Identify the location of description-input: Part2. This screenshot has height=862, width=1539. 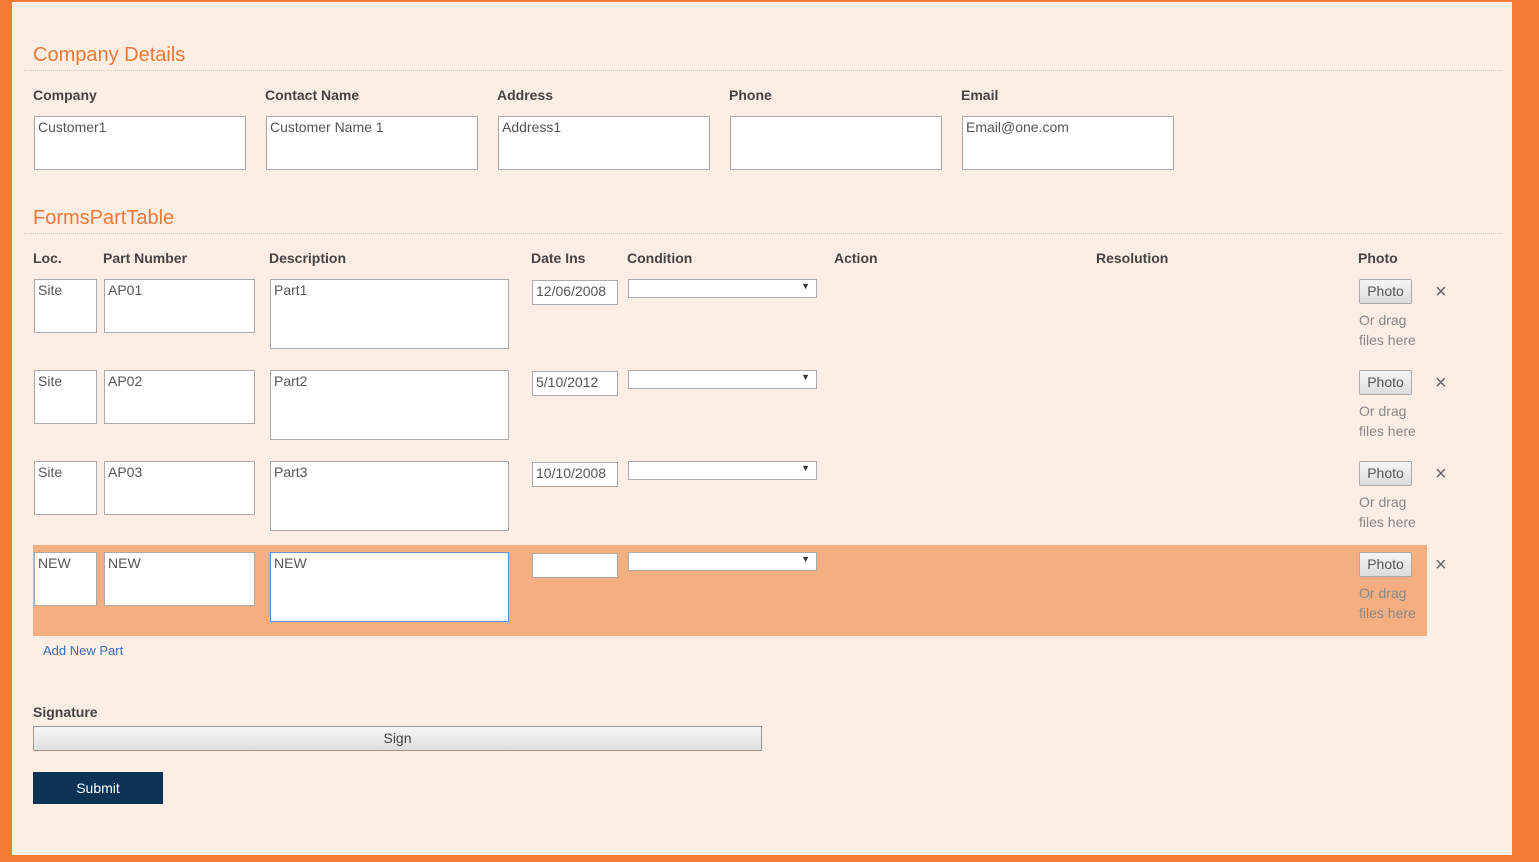
(389, 405).